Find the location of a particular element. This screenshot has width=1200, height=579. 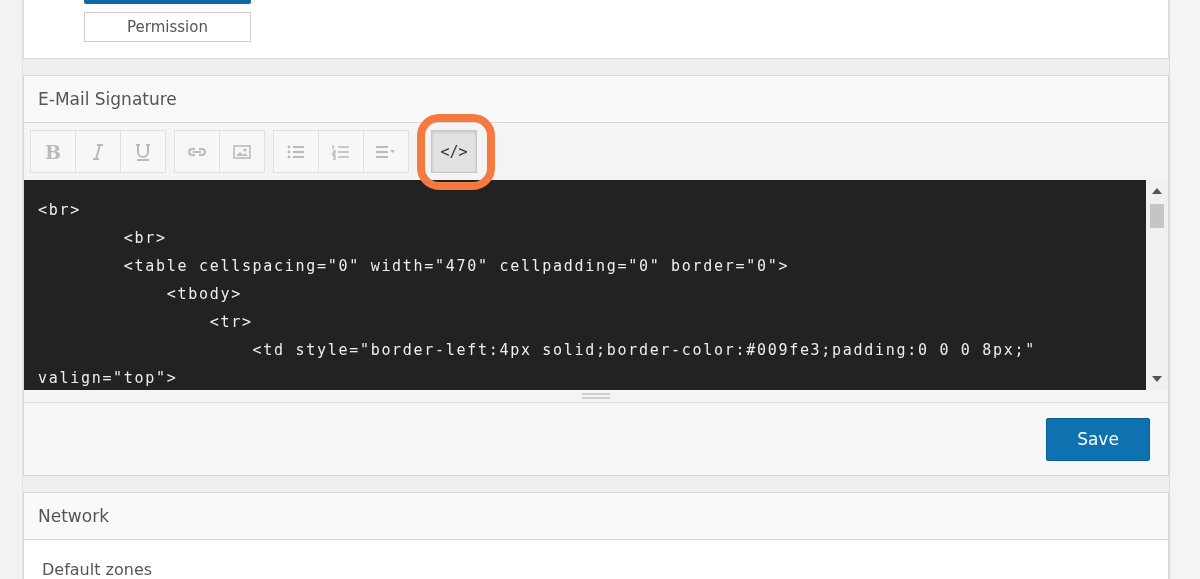

scroll-up-icon is located at coordinates (1157, 191).